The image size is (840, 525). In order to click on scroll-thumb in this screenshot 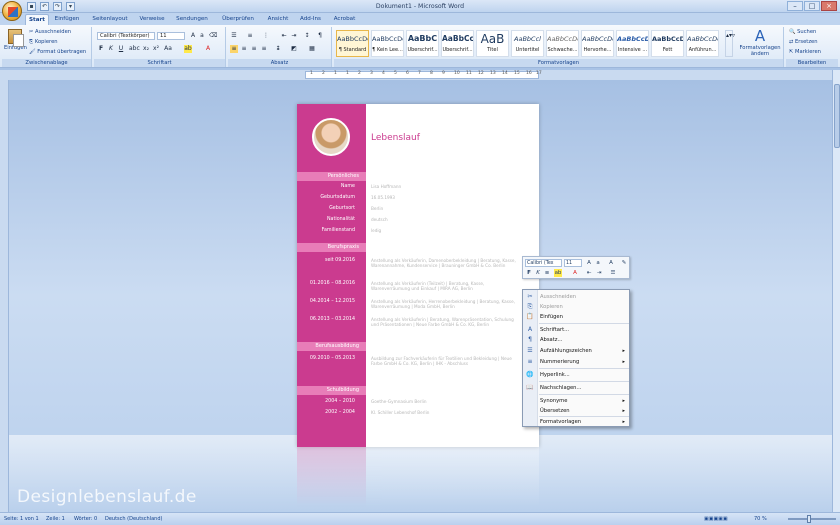, I will do `click(837, 116)`.